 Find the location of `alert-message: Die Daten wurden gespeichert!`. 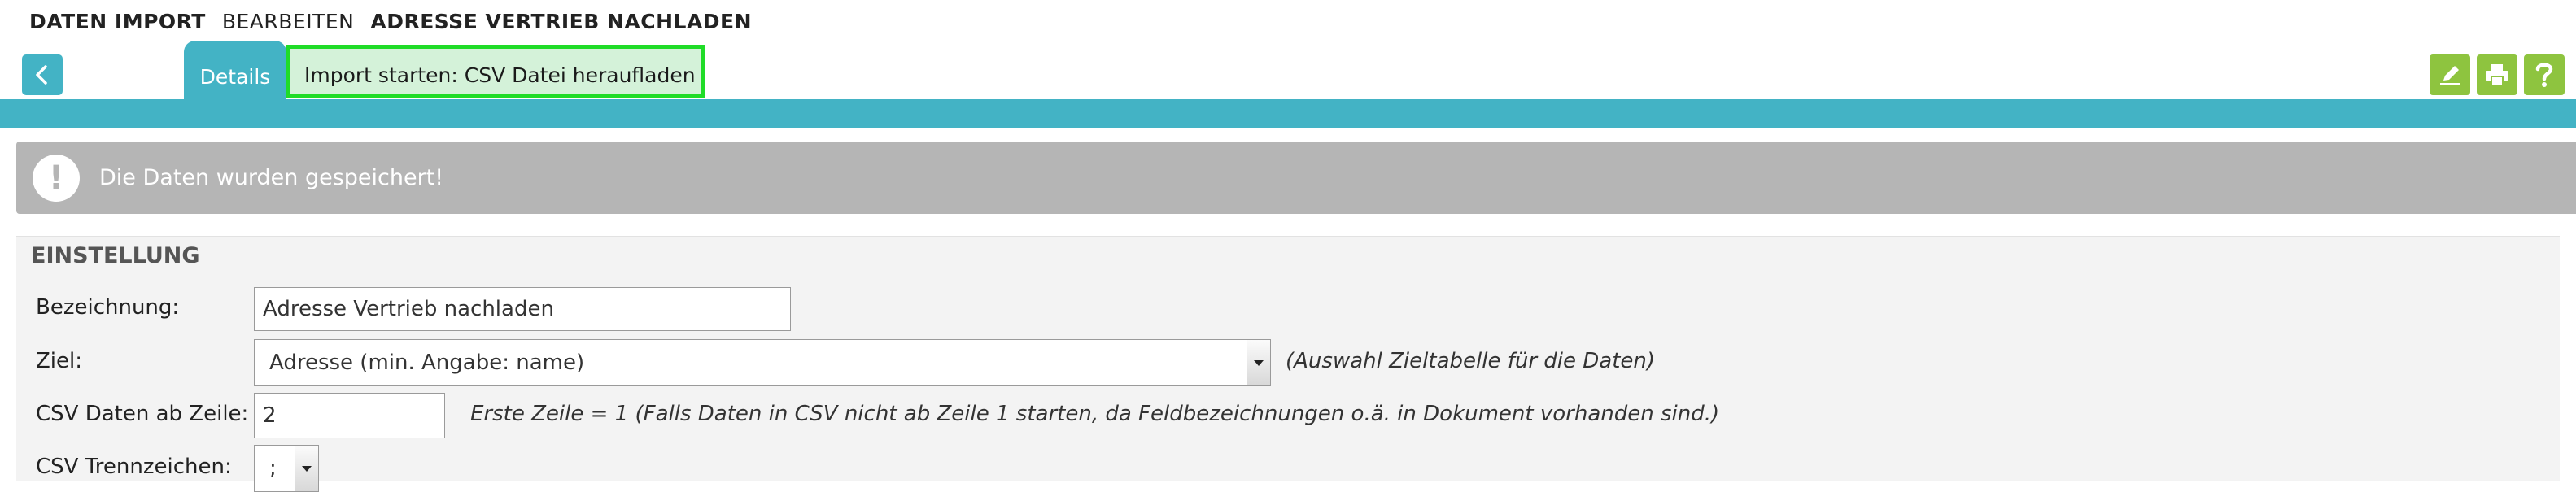

alert-message: Die Daten wurden gespeichert! is located at coordinates (271, 177).